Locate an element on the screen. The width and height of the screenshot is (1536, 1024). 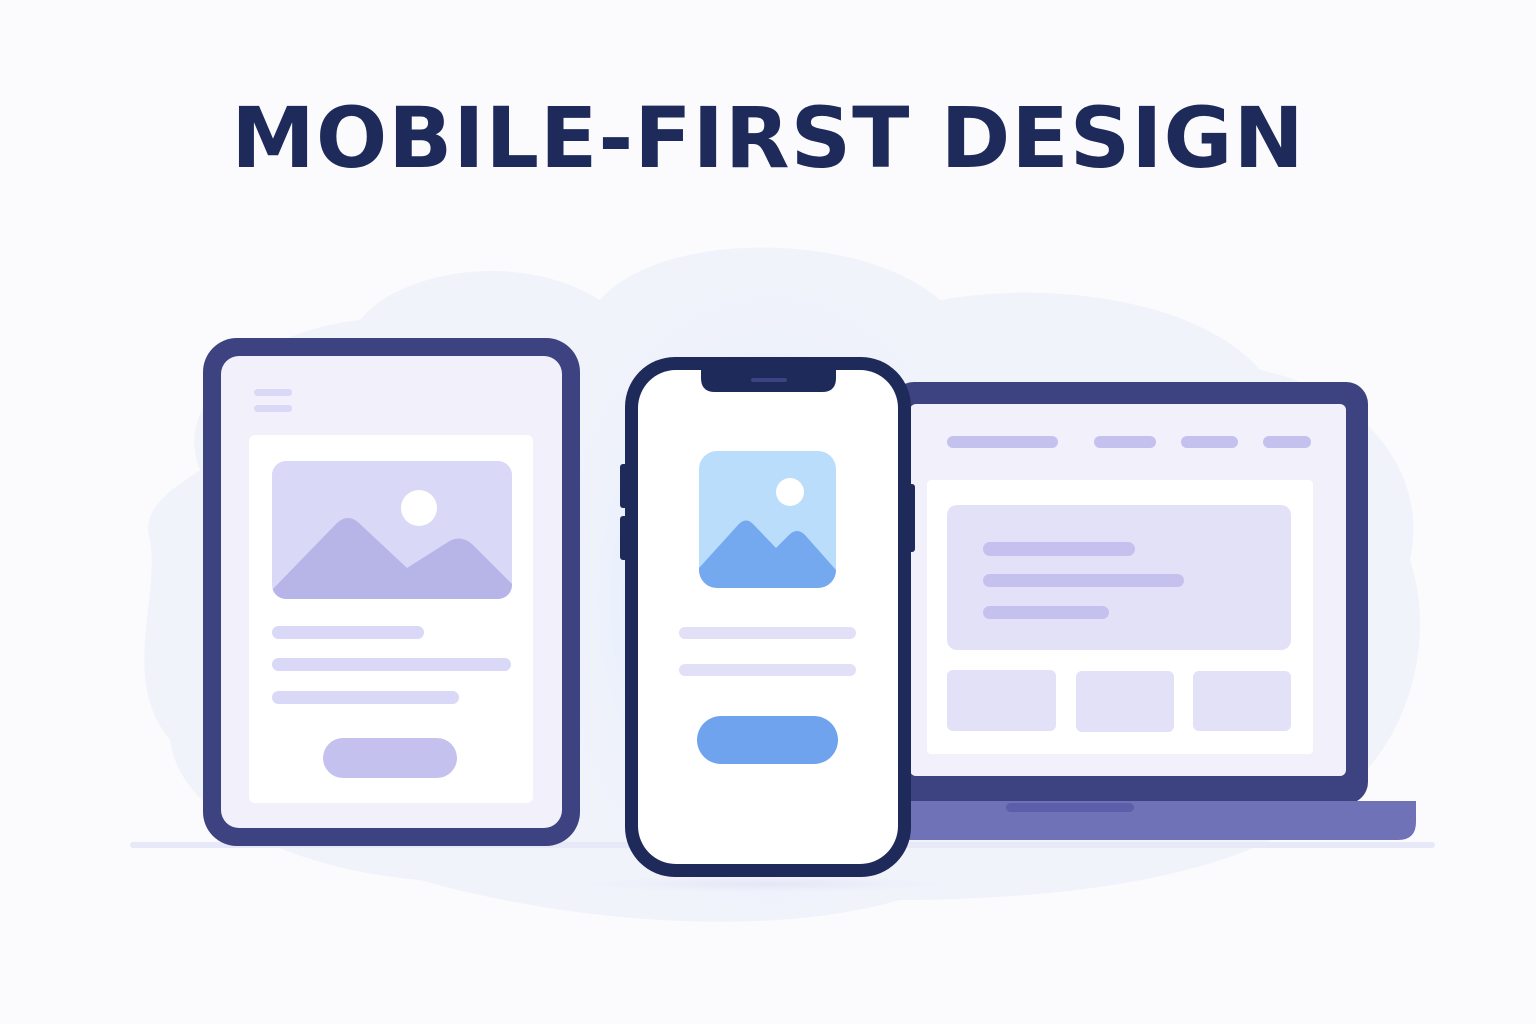
phone-speaker is located at coordinates (769, 380).